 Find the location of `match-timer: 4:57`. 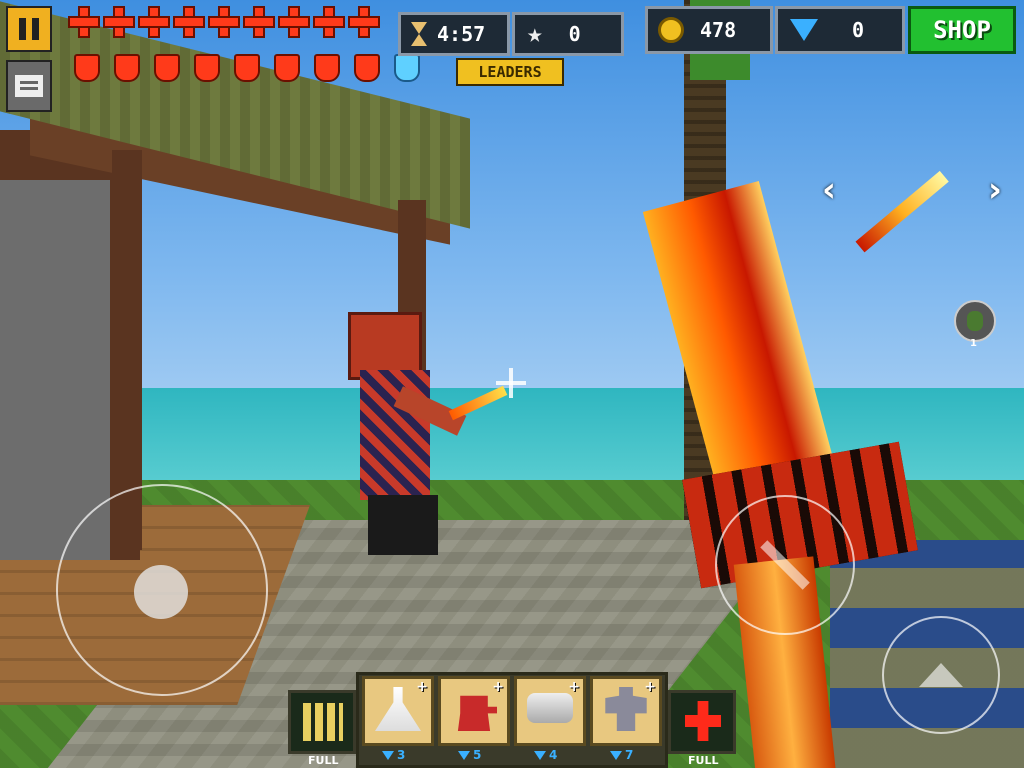

match-timer: 4:57 is located at coordinates (454, 34).